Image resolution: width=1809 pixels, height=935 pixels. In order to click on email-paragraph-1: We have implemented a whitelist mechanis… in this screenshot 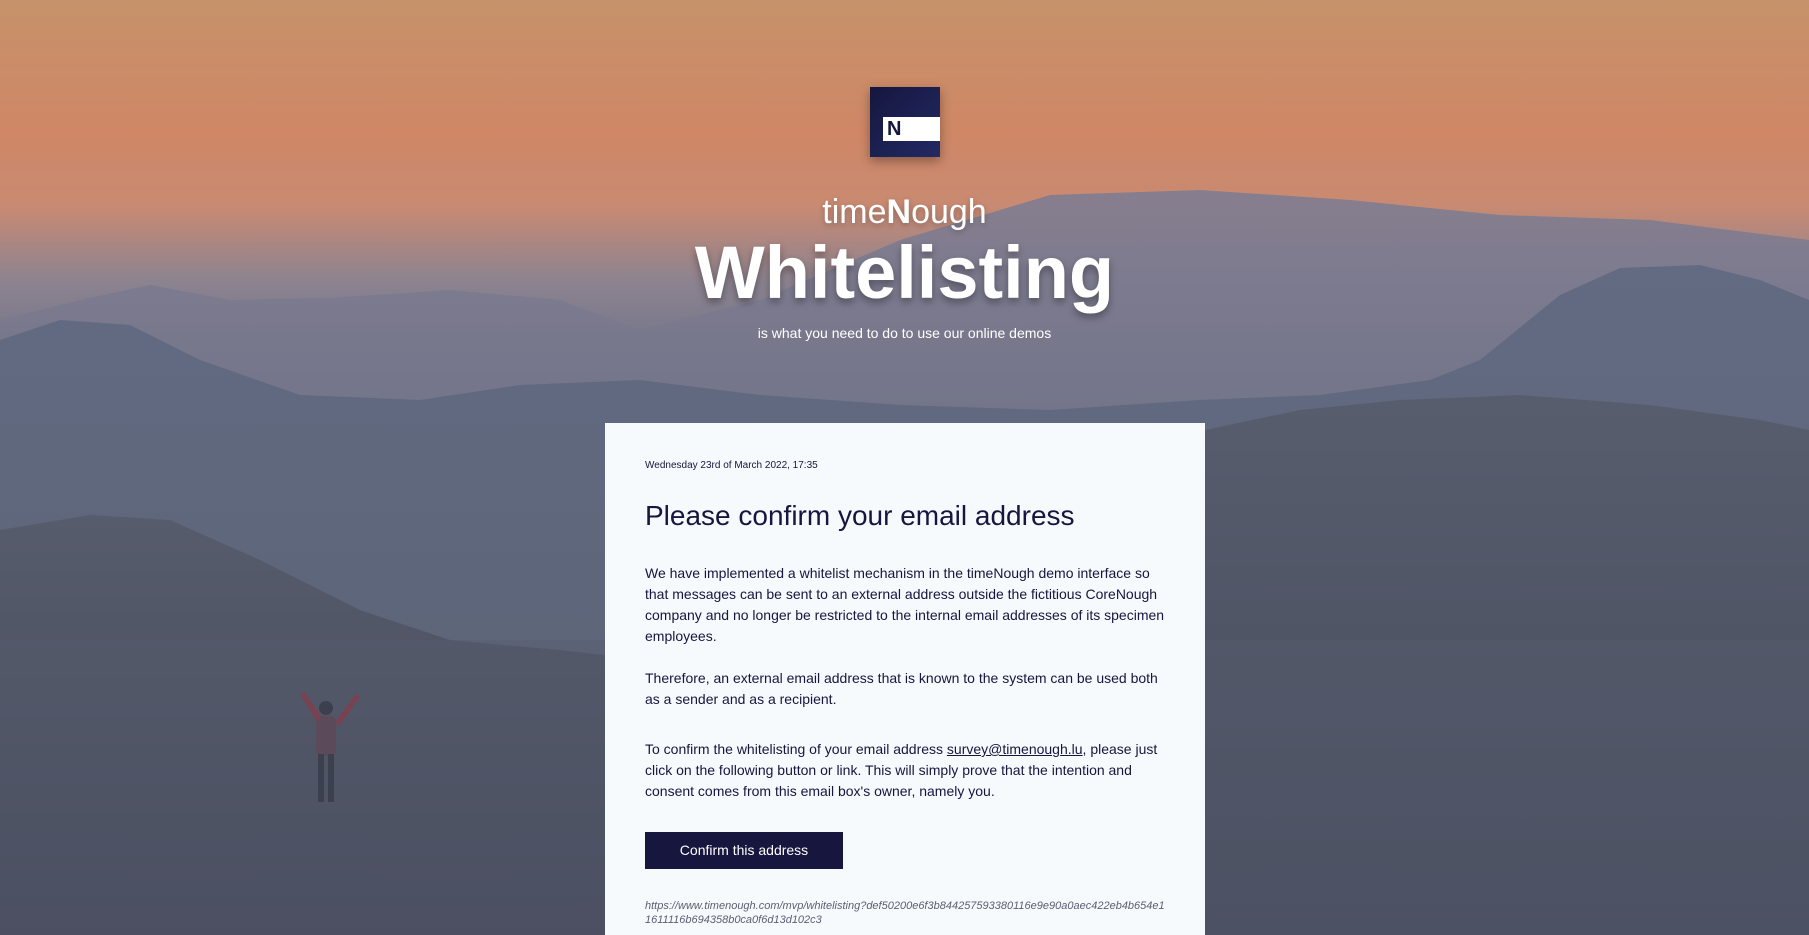, I will do `click(905, 604)`.